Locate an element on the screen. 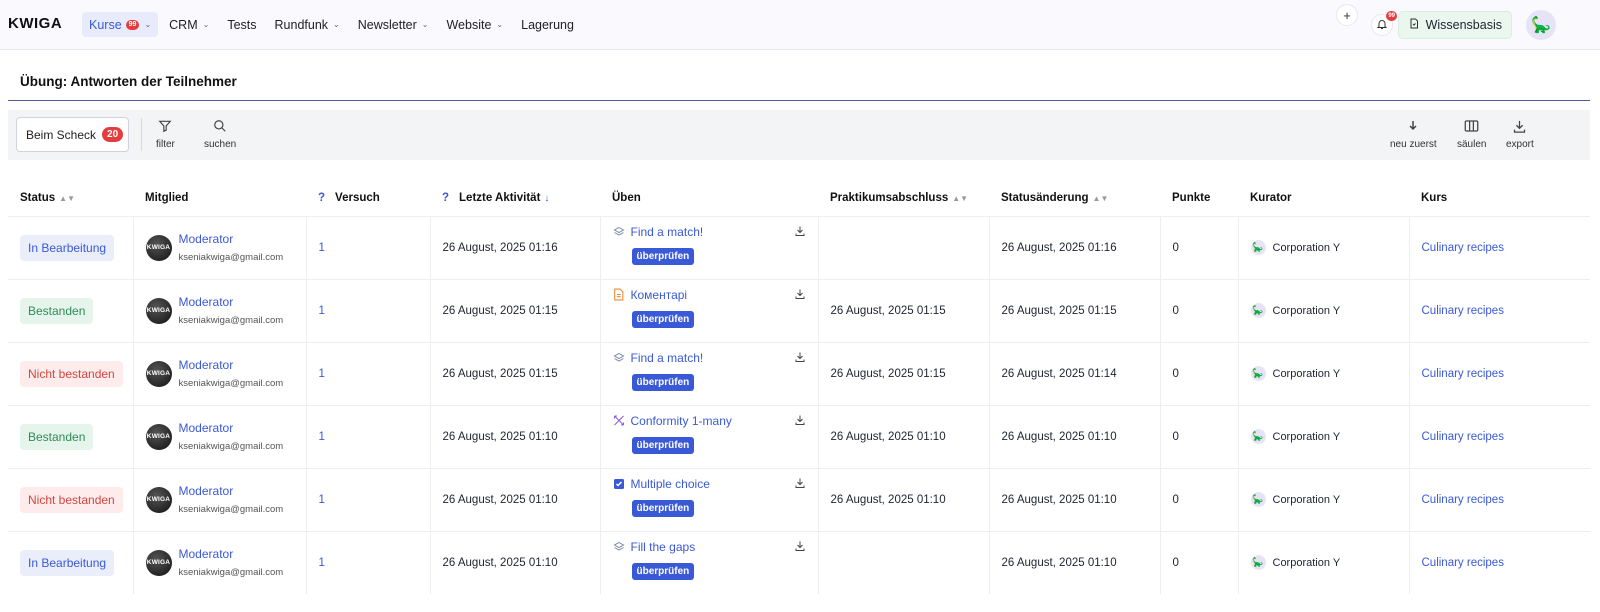 This screenshot has width=1600, height=612. col-attempt: ? Versuch is located at coordinates (349, 197).